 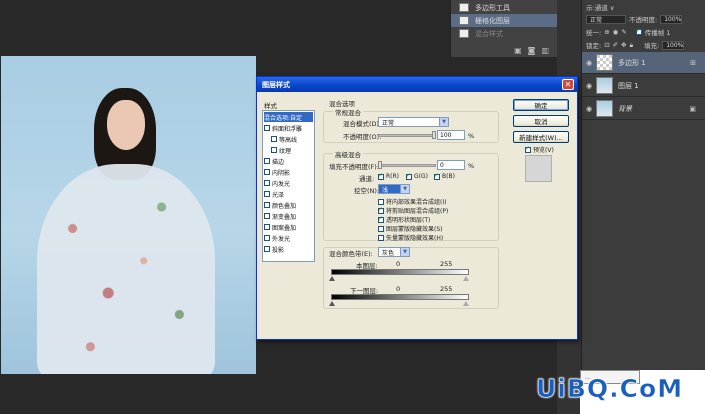 I want to click on opacity-input: 100, so click(x=451, y=135).